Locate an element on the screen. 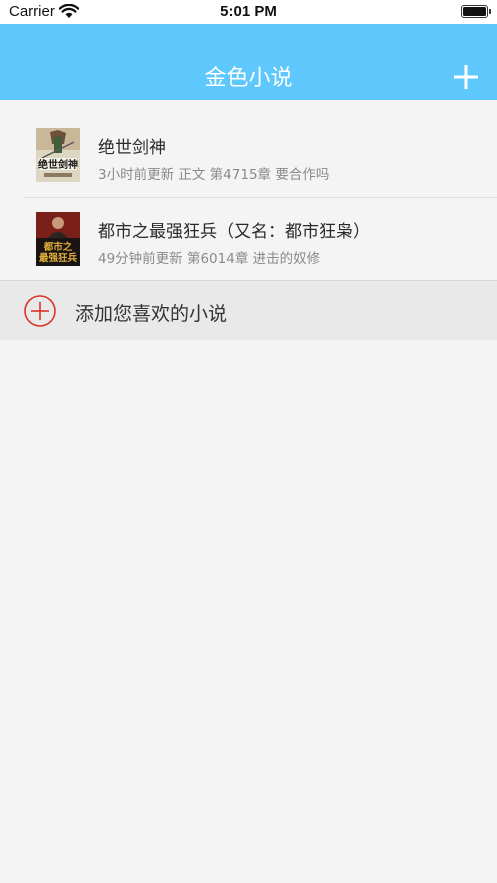  plus-icon is located at coordinates (466, 77).